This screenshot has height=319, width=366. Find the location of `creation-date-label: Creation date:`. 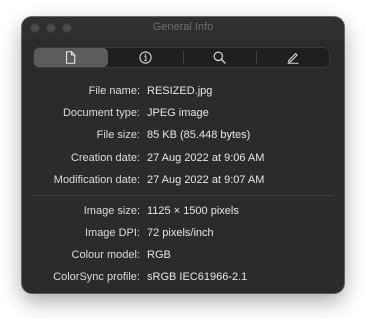

creation-date-label: Creation date: is located at coordinates (105, 158).